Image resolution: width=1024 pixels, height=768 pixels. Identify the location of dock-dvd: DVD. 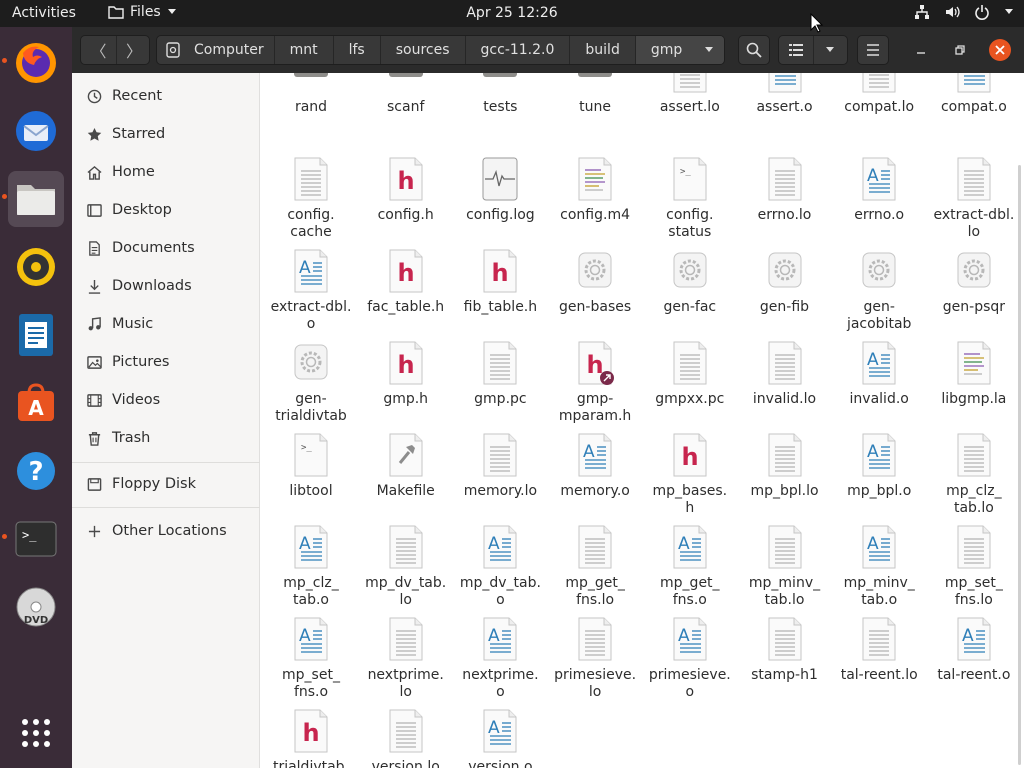
(36, 607).